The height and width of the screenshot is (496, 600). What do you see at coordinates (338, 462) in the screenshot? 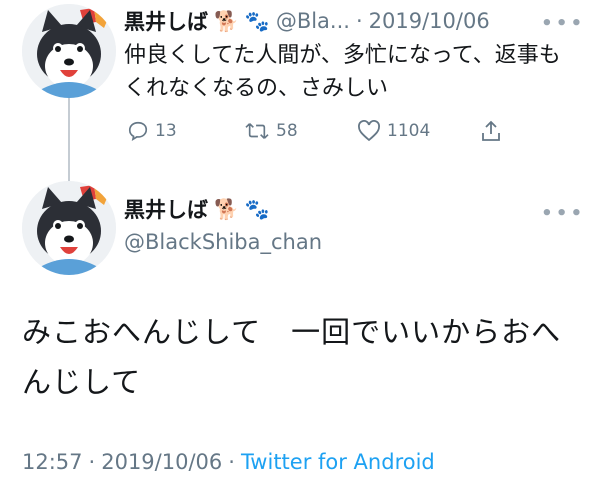
I see `source-link: Twitter for Android` at bounding box center [338, 462].